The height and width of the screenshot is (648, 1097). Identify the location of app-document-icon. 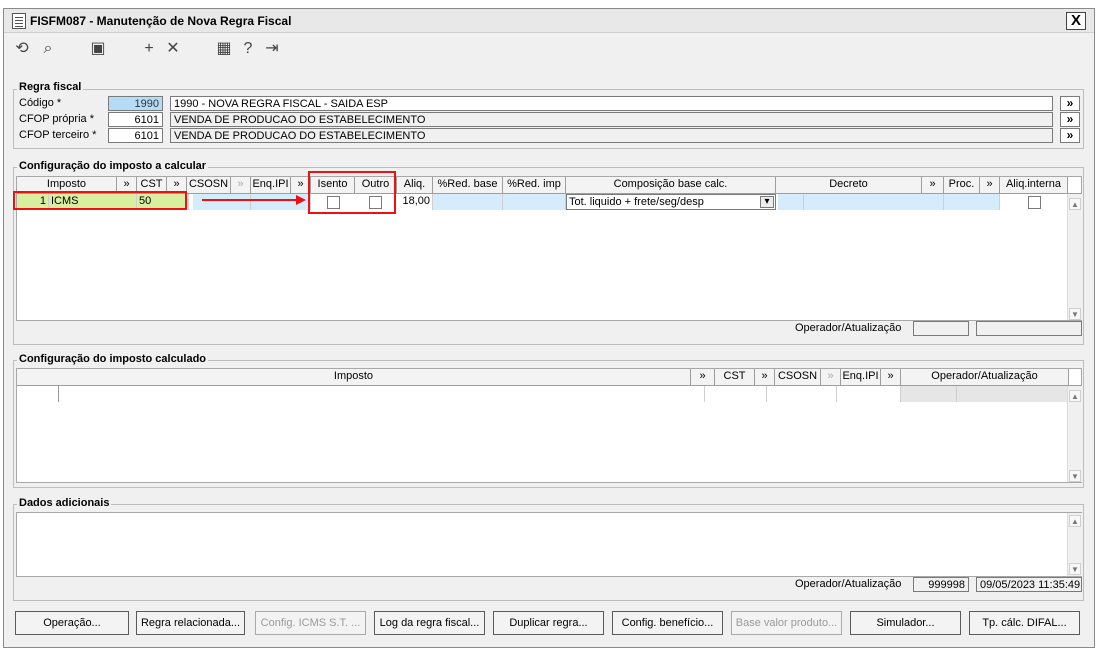
(19, 21).